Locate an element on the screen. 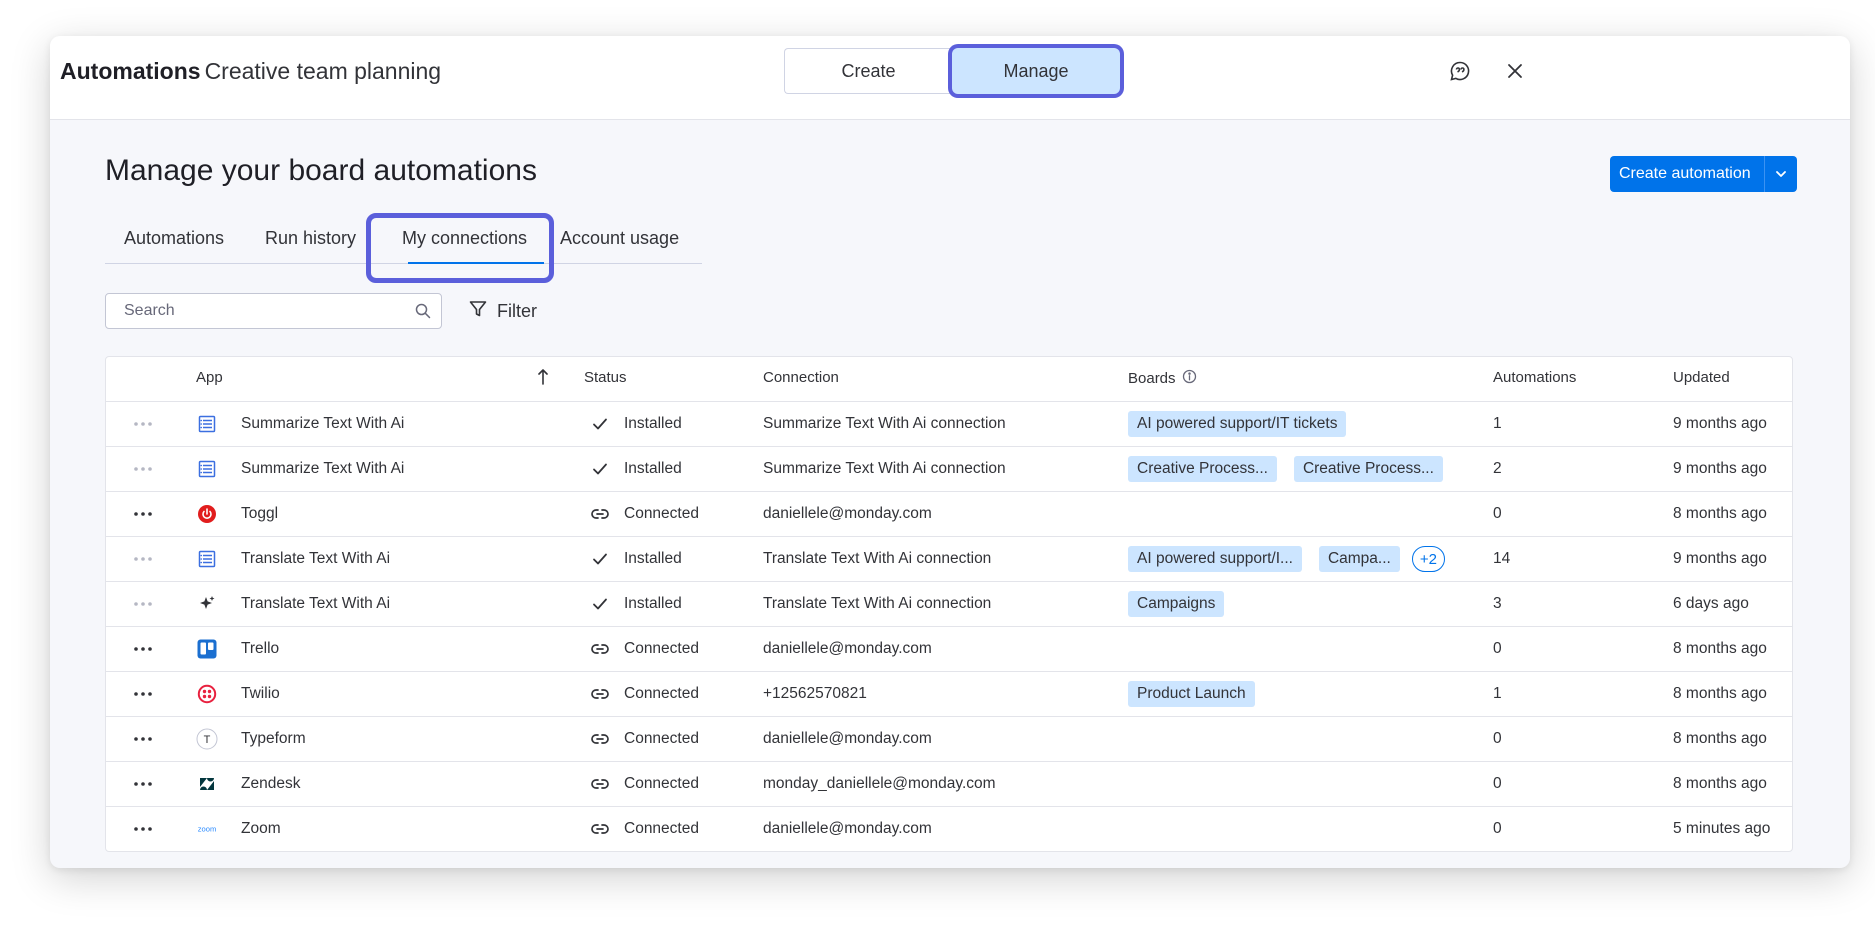 The height and width of the screenshot is (933, 1875). create-automation-button: Create automation is located at coordinates (1687, 174).